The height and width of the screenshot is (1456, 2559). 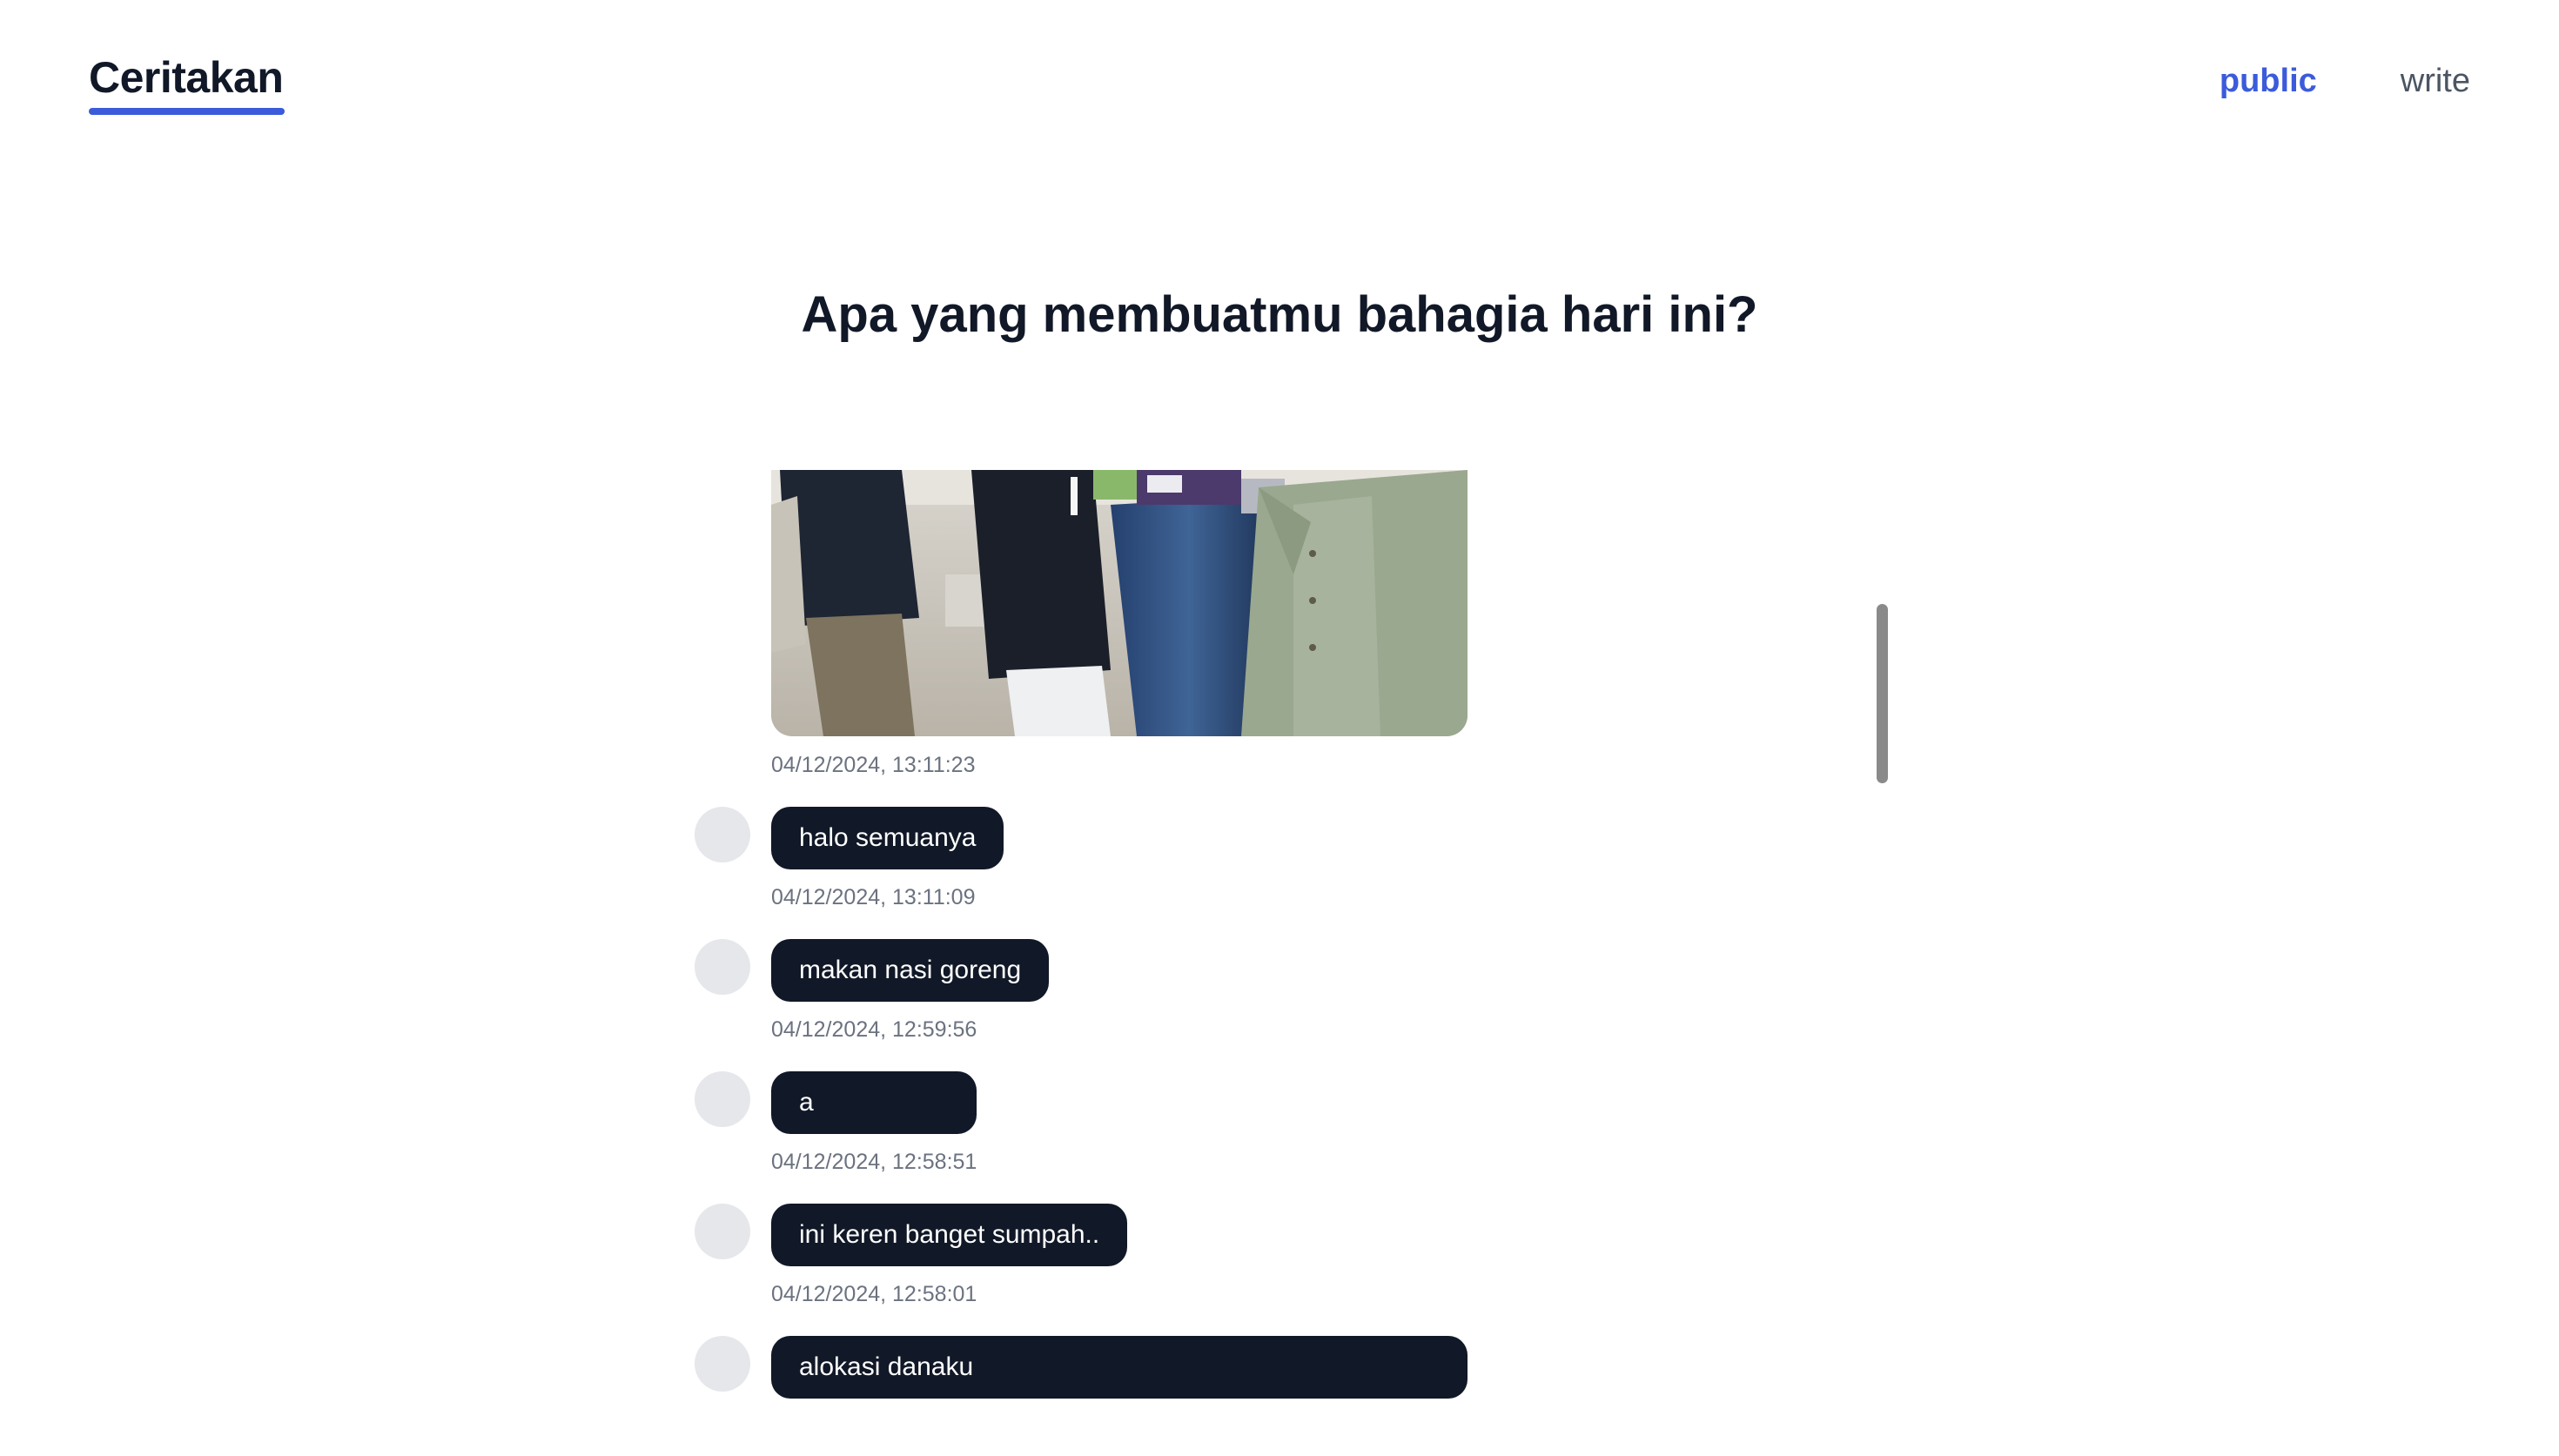 I want to click on page-headline: Apa yang membuatmu bahagia hari ini?, so click(x=1279, y=314).